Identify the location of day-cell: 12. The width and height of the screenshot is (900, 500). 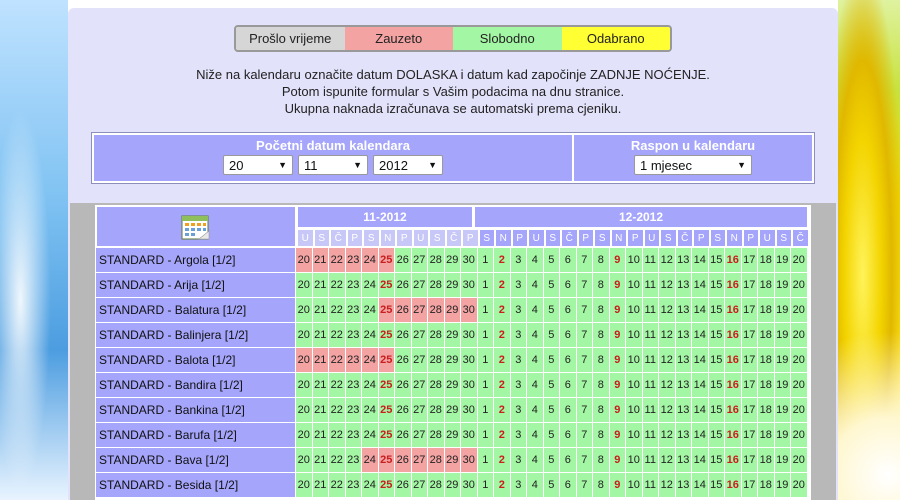
(667, 385).